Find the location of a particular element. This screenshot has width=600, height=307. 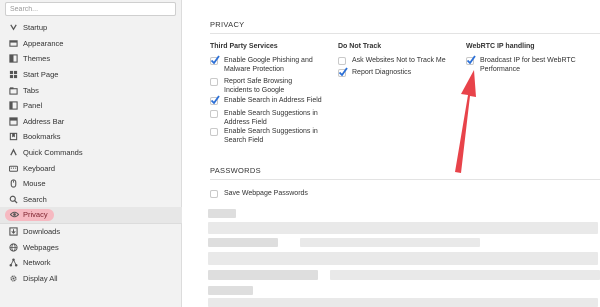

arrow-shape is located at coordinates (465, 121).